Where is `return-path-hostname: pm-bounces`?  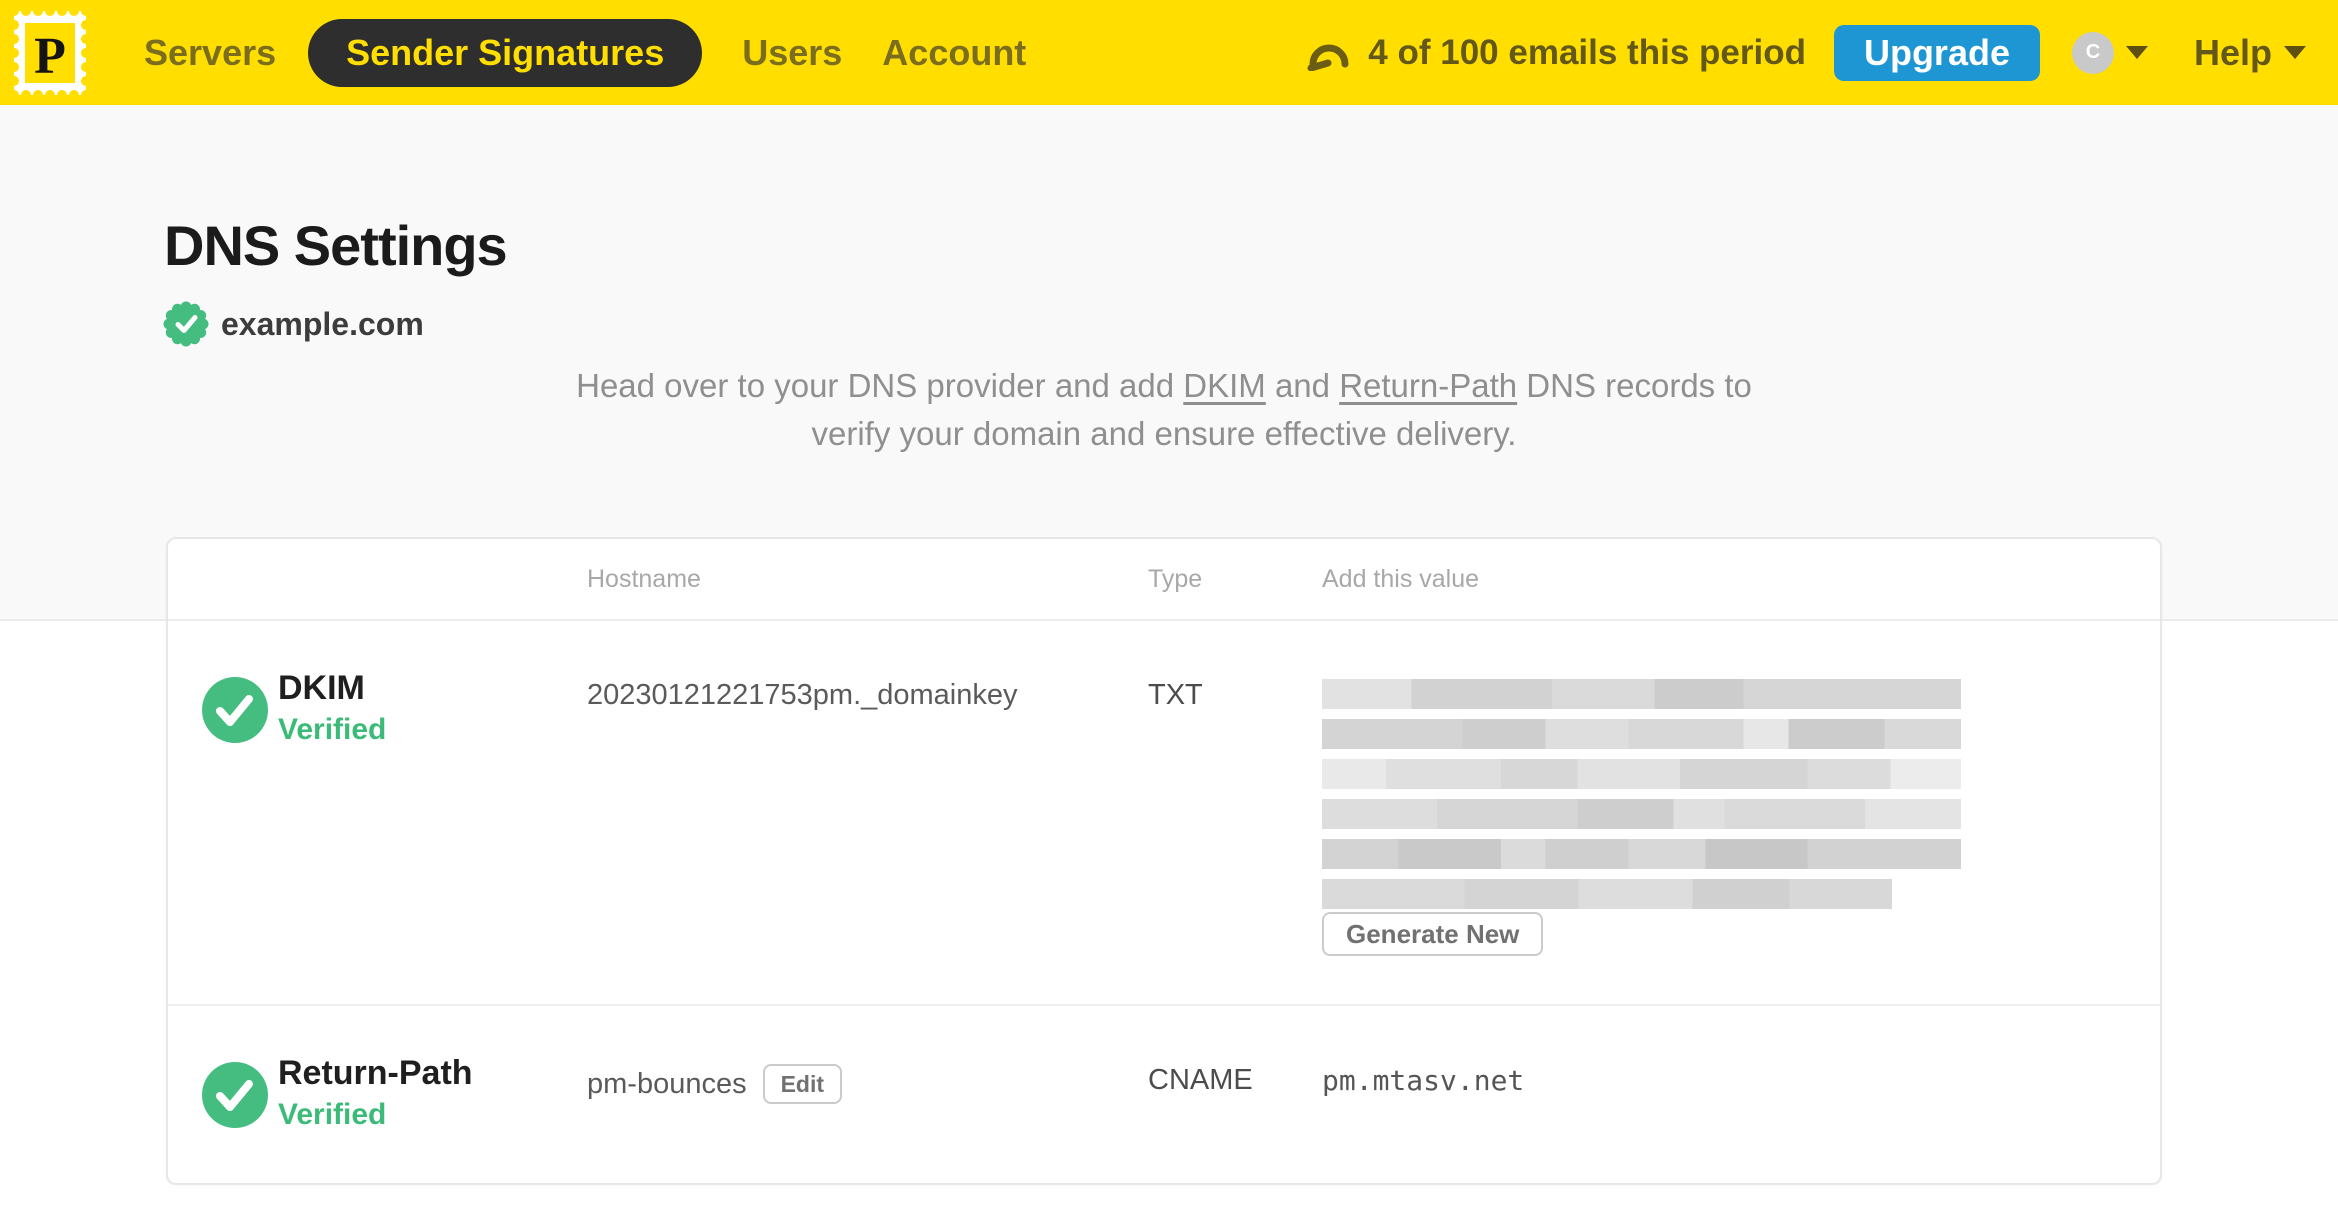 return-path-hostname: pm-bounces is located at coordinates (667, 1083).